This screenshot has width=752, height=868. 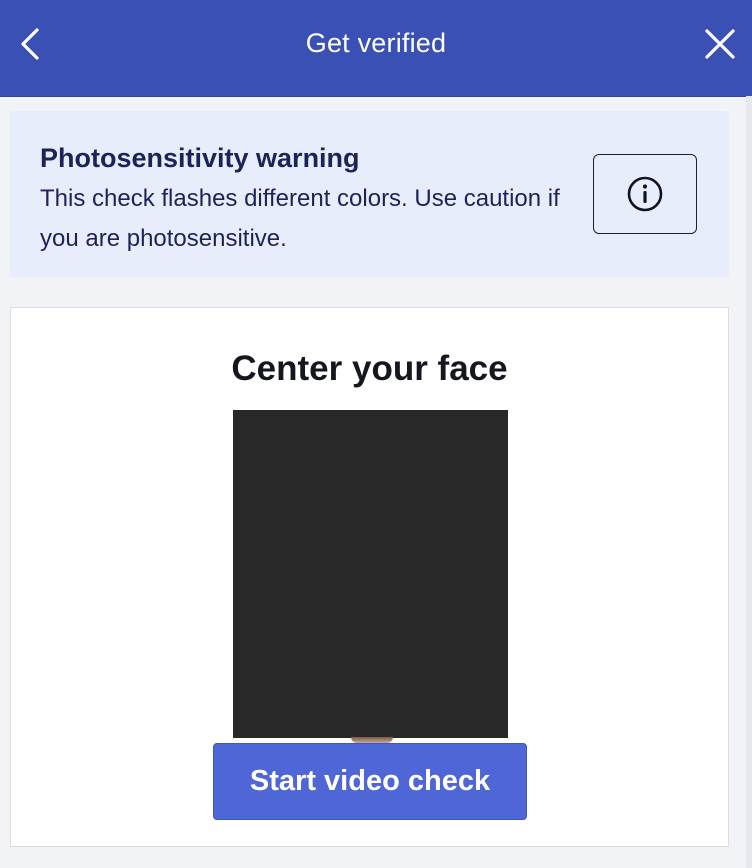 I want to click on face-check-title: Center your face, so click(x=369, y=368).